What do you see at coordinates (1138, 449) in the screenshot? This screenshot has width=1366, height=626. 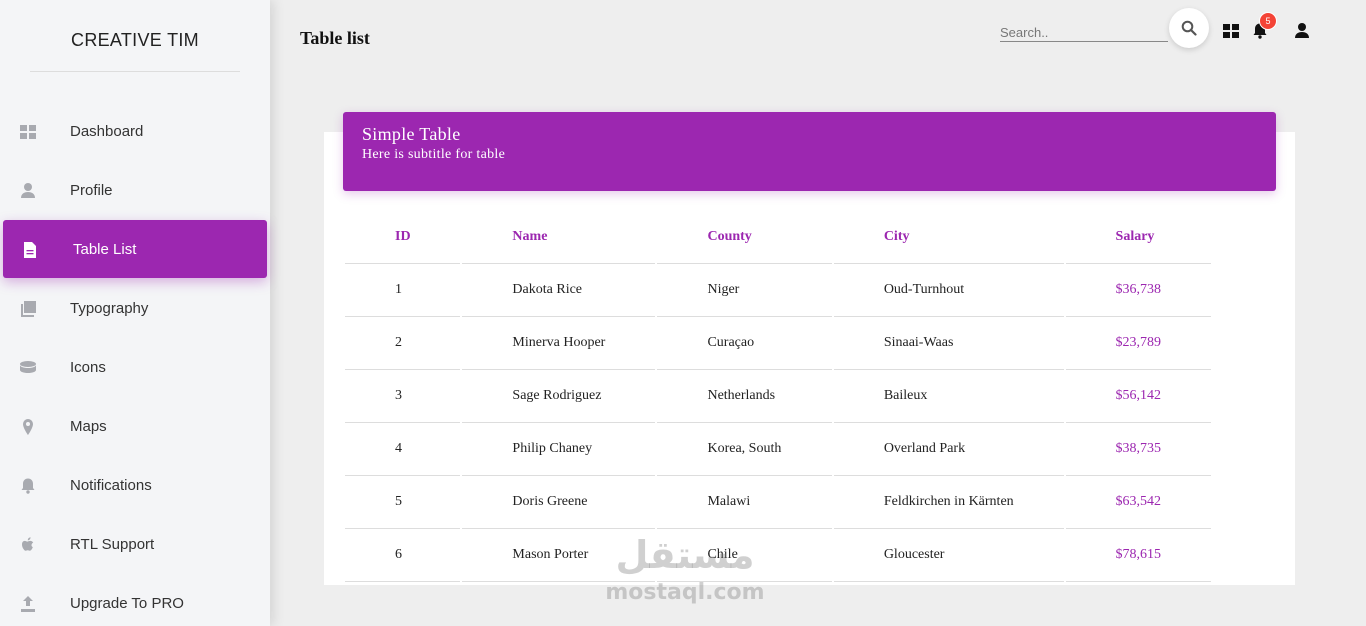 I see `cell-salary: $38,735` at bounding box center [1138, 449].